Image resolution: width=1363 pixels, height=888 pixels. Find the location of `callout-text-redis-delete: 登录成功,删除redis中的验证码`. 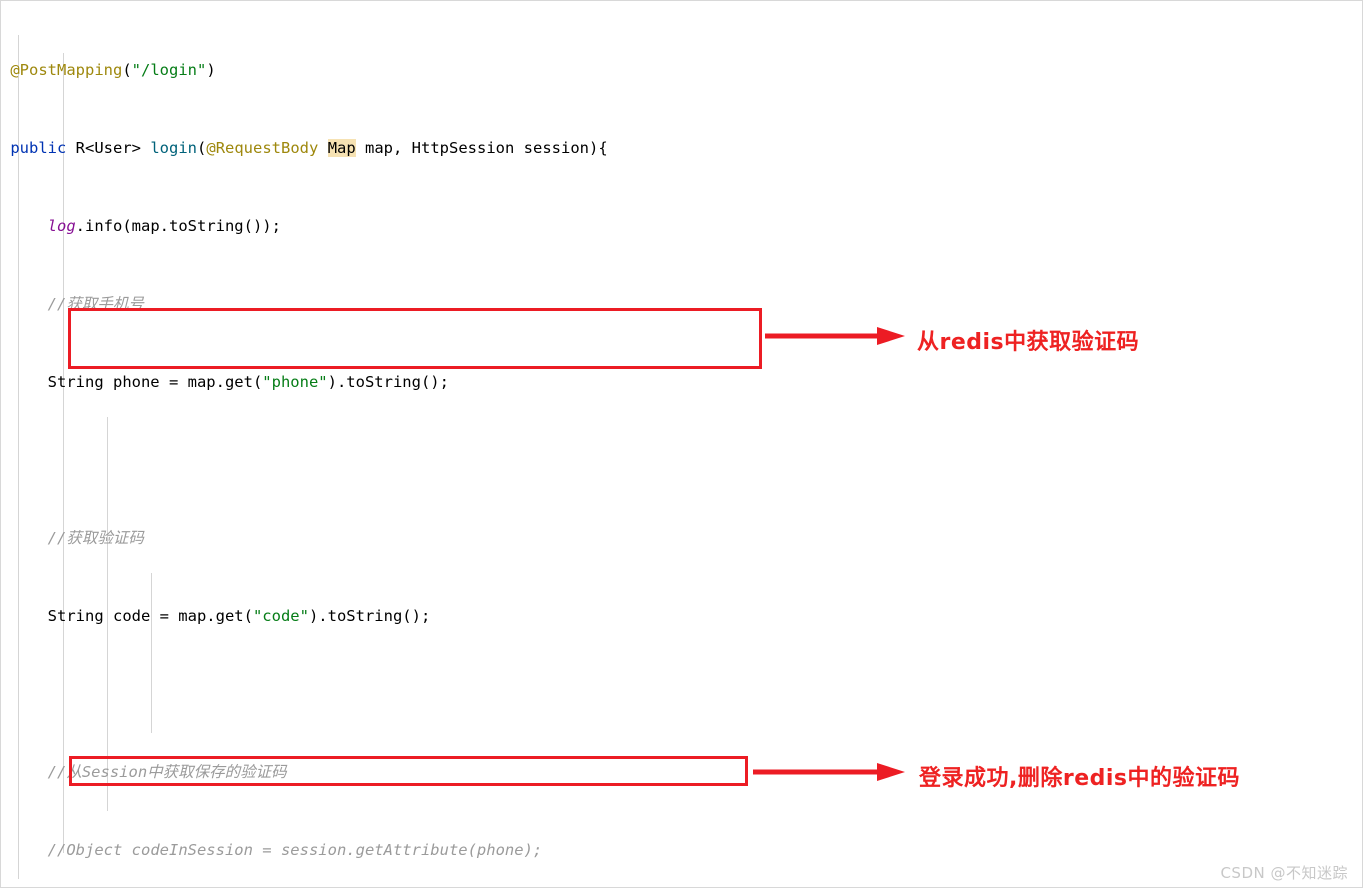

callout-text-redis-delete: 登录成功,删除redis中的验证码 is located at coordinates (1080, 778).